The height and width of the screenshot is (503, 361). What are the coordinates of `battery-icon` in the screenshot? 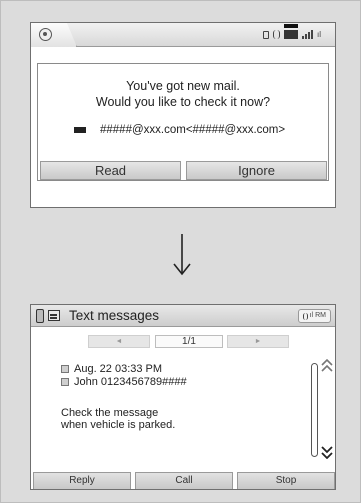 It's located at (291, 31).